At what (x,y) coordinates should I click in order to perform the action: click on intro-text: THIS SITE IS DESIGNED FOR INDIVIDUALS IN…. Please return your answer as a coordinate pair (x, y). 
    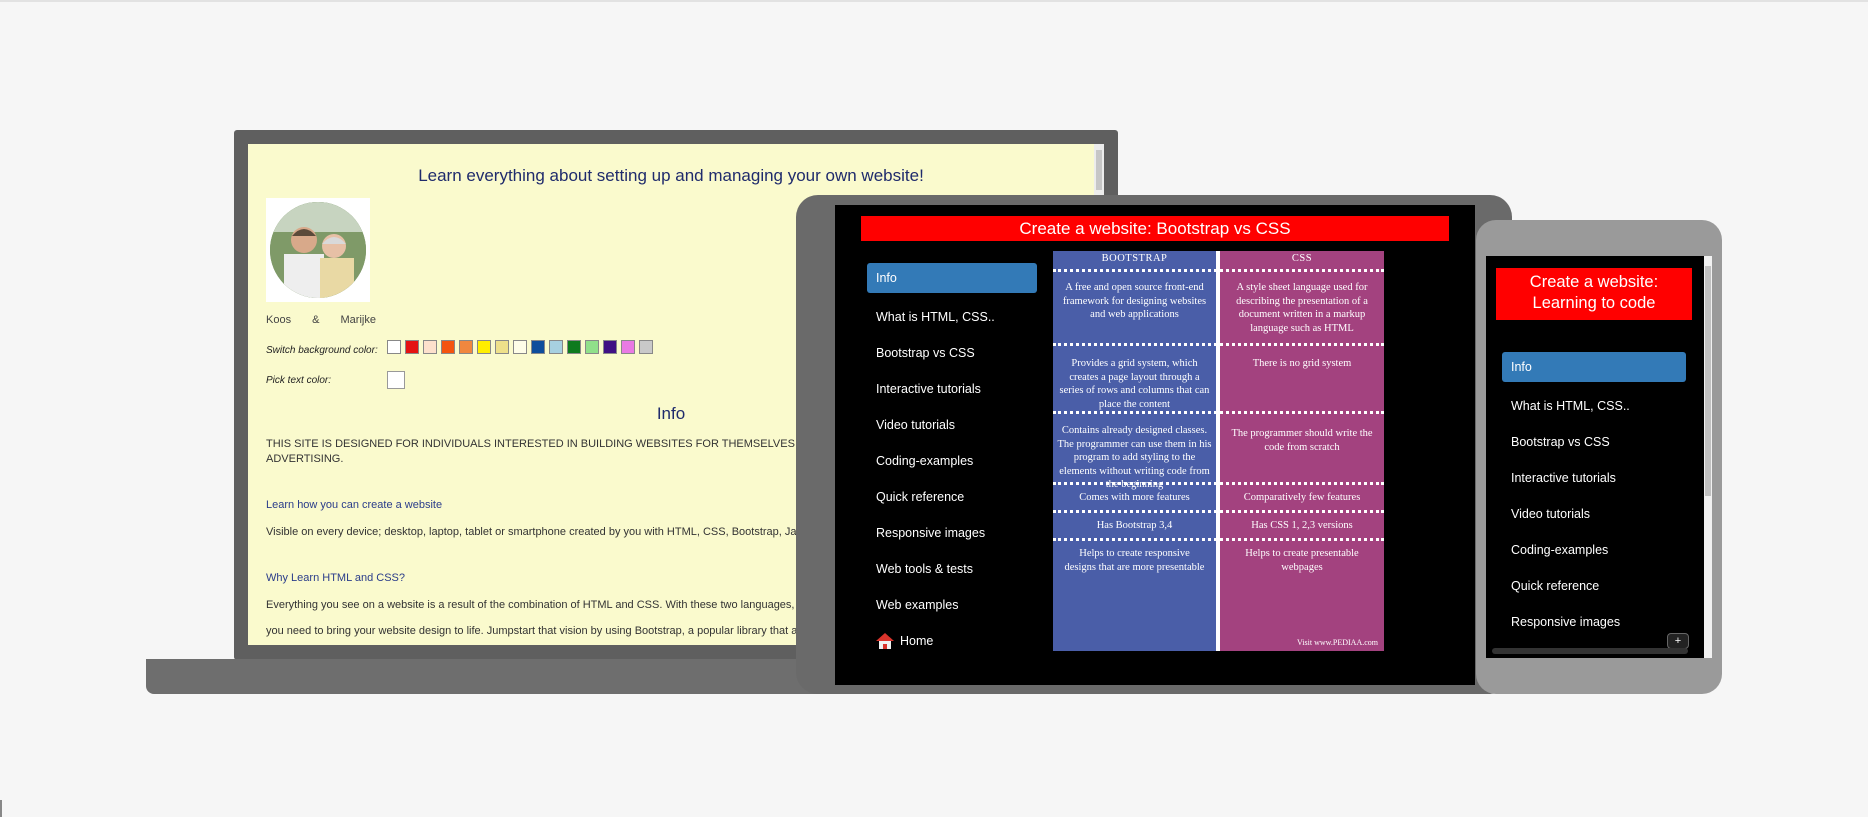
    Looking at the image, I should click on (537, 451).